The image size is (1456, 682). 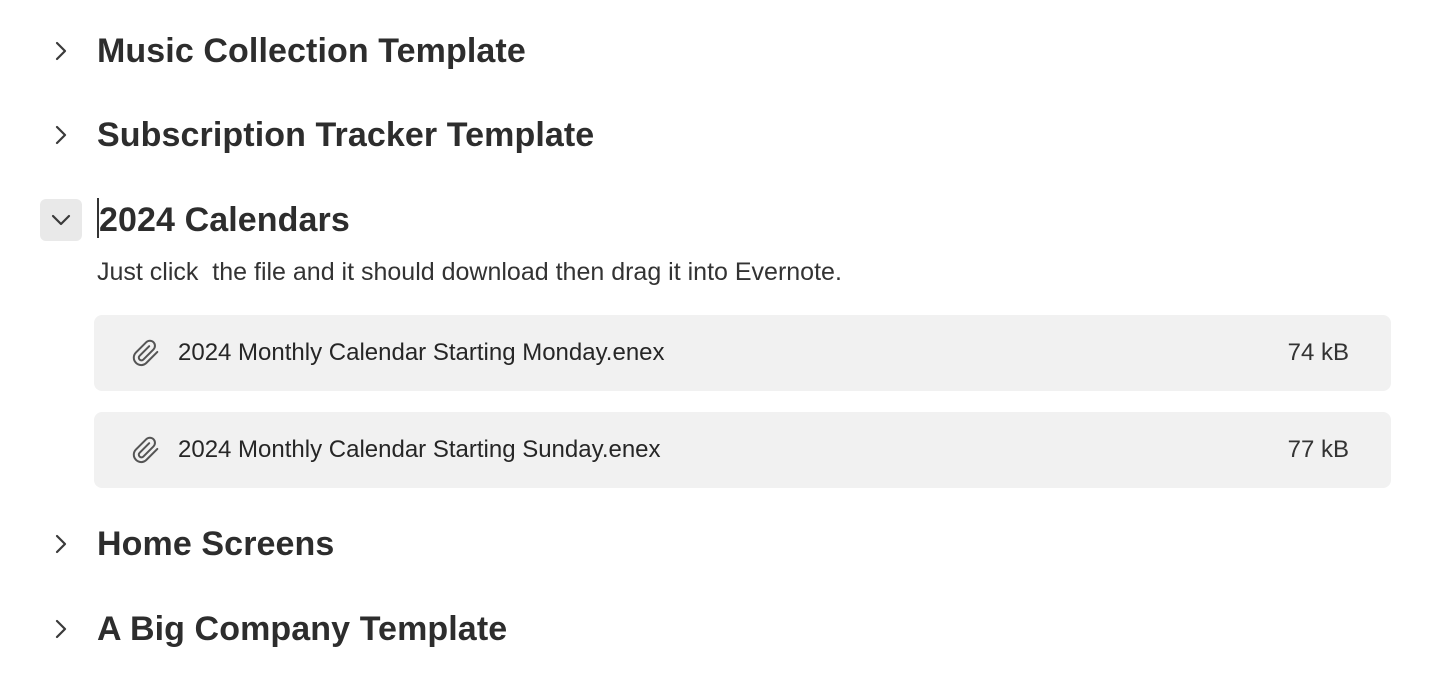 I want to click on toggle-section-subscription-tracker: Subscription Tracker Template, so click(x=317, y=135).